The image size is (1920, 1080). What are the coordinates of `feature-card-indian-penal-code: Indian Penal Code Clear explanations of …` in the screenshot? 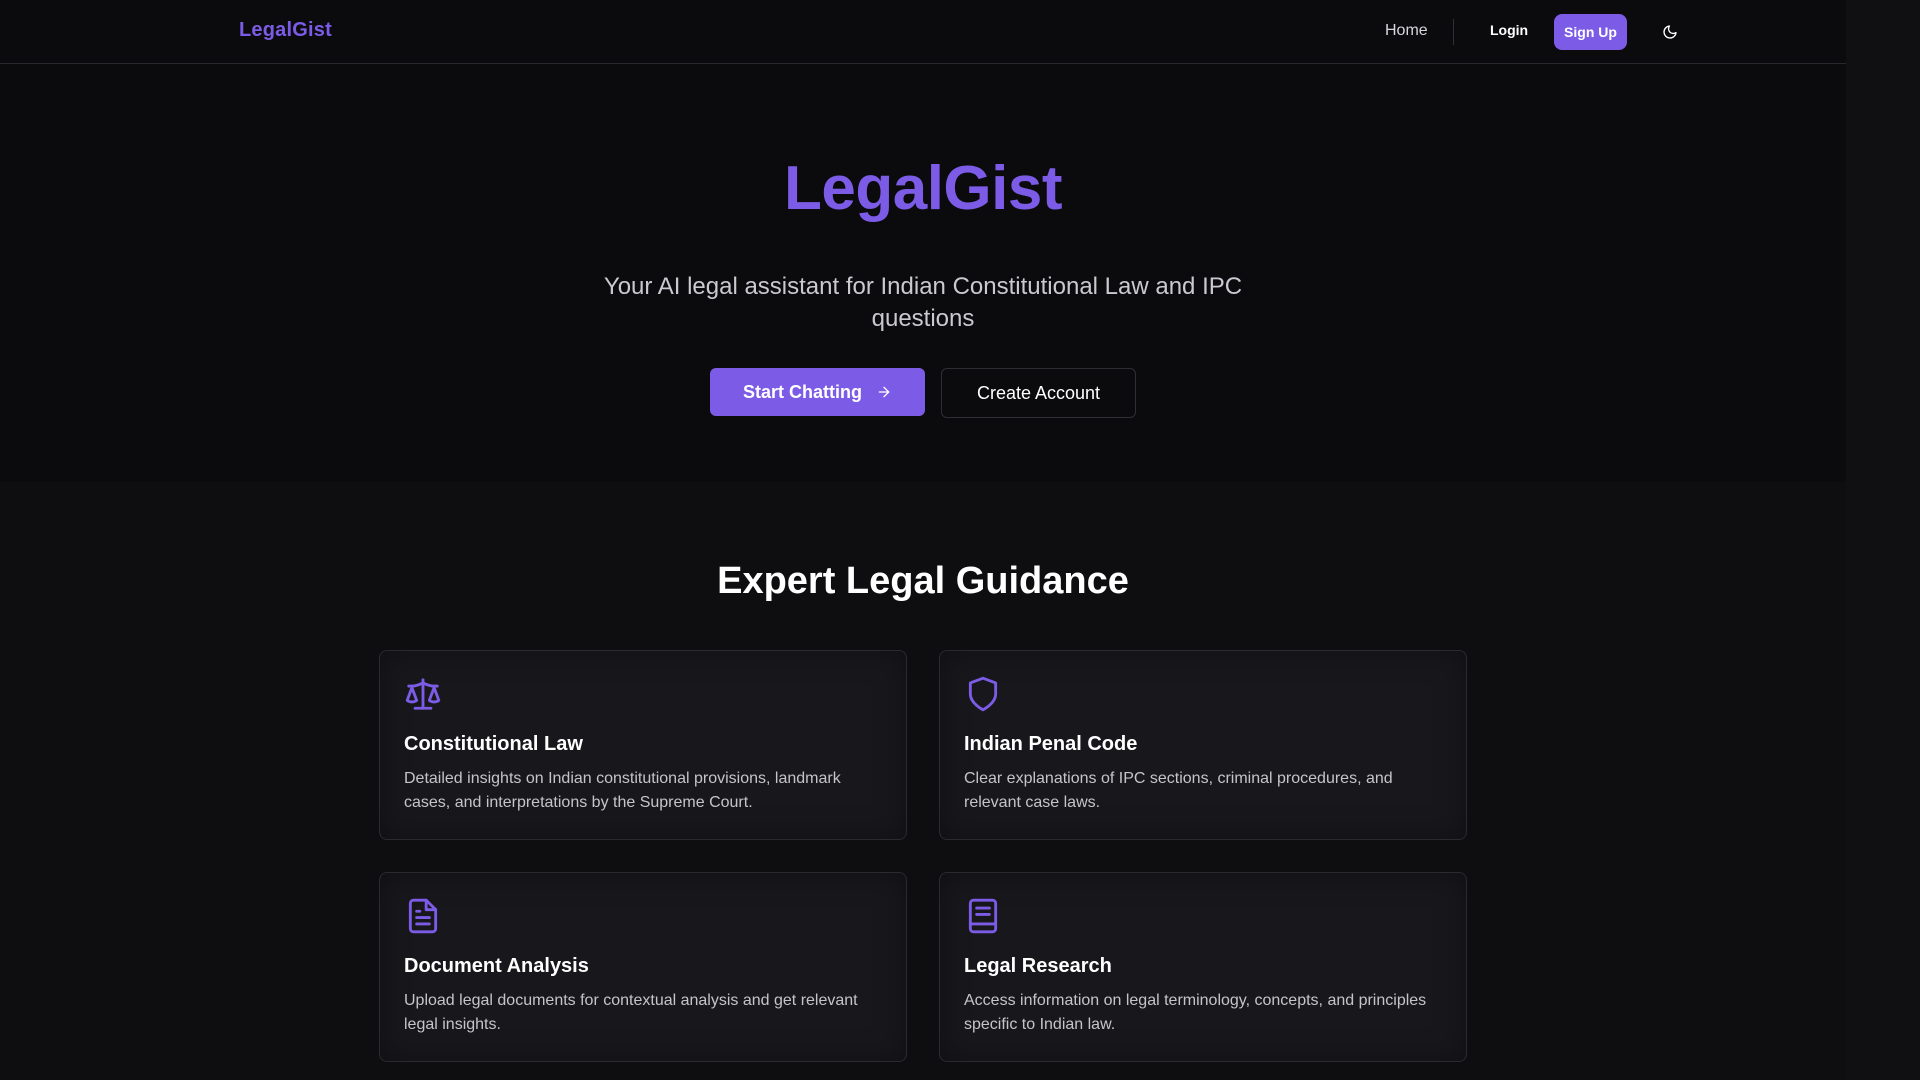 It's located at (1203, 745).